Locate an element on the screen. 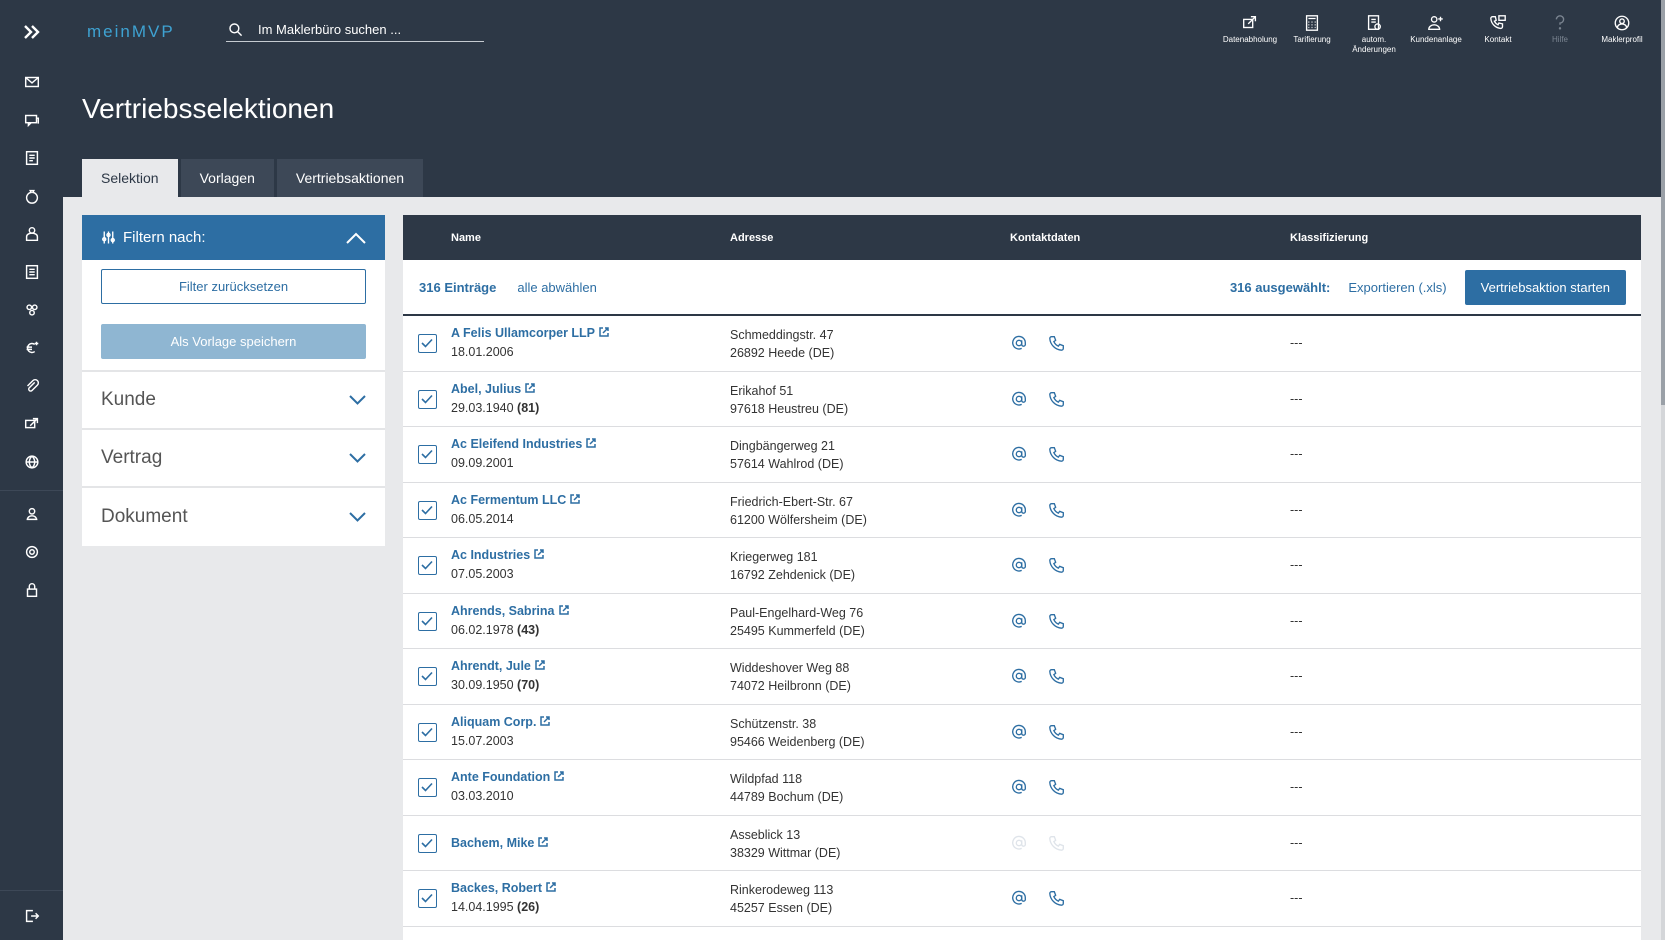 This screenshot has height=940, width=1665. rail-chat is located at coordinates (31, 120).